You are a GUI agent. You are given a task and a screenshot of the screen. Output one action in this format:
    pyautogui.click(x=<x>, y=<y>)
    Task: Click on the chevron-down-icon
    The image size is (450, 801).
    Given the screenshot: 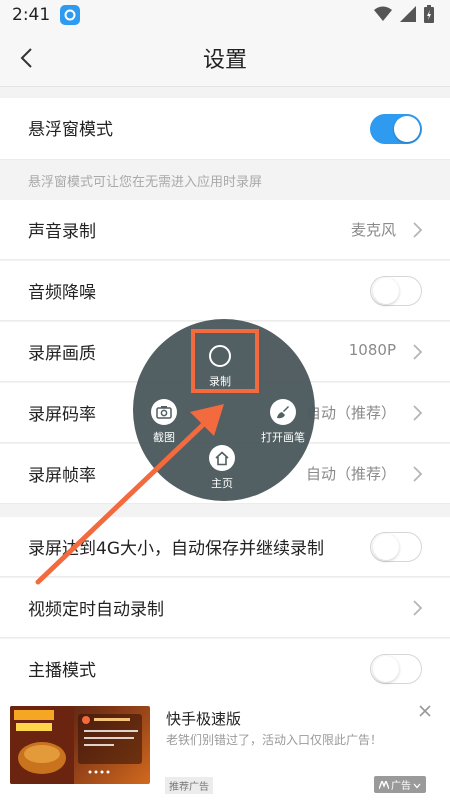 What is the action you would take?
    pyautogui.click(x=417, y=786)
    